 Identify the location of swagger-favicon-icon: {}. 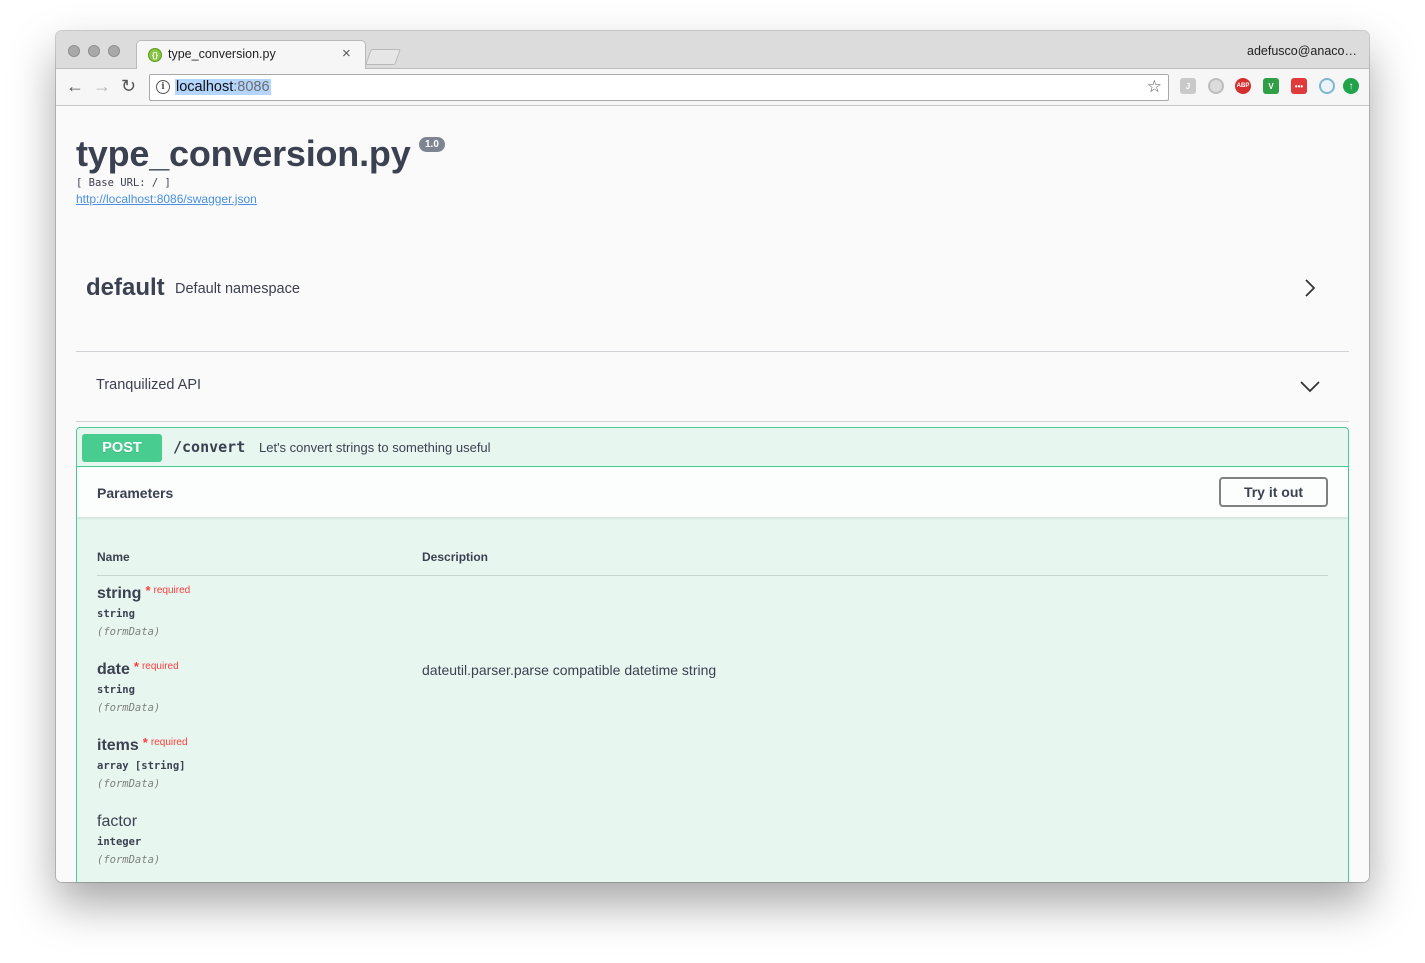
(155, 55).